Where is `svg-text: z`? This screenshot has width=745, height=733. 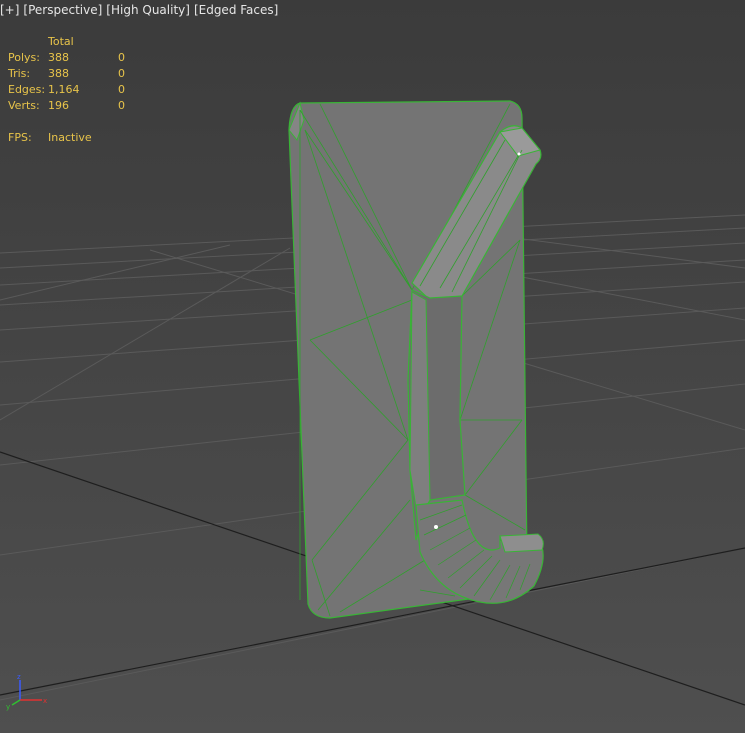
svg-text: z is located at coordinates (19, 677).